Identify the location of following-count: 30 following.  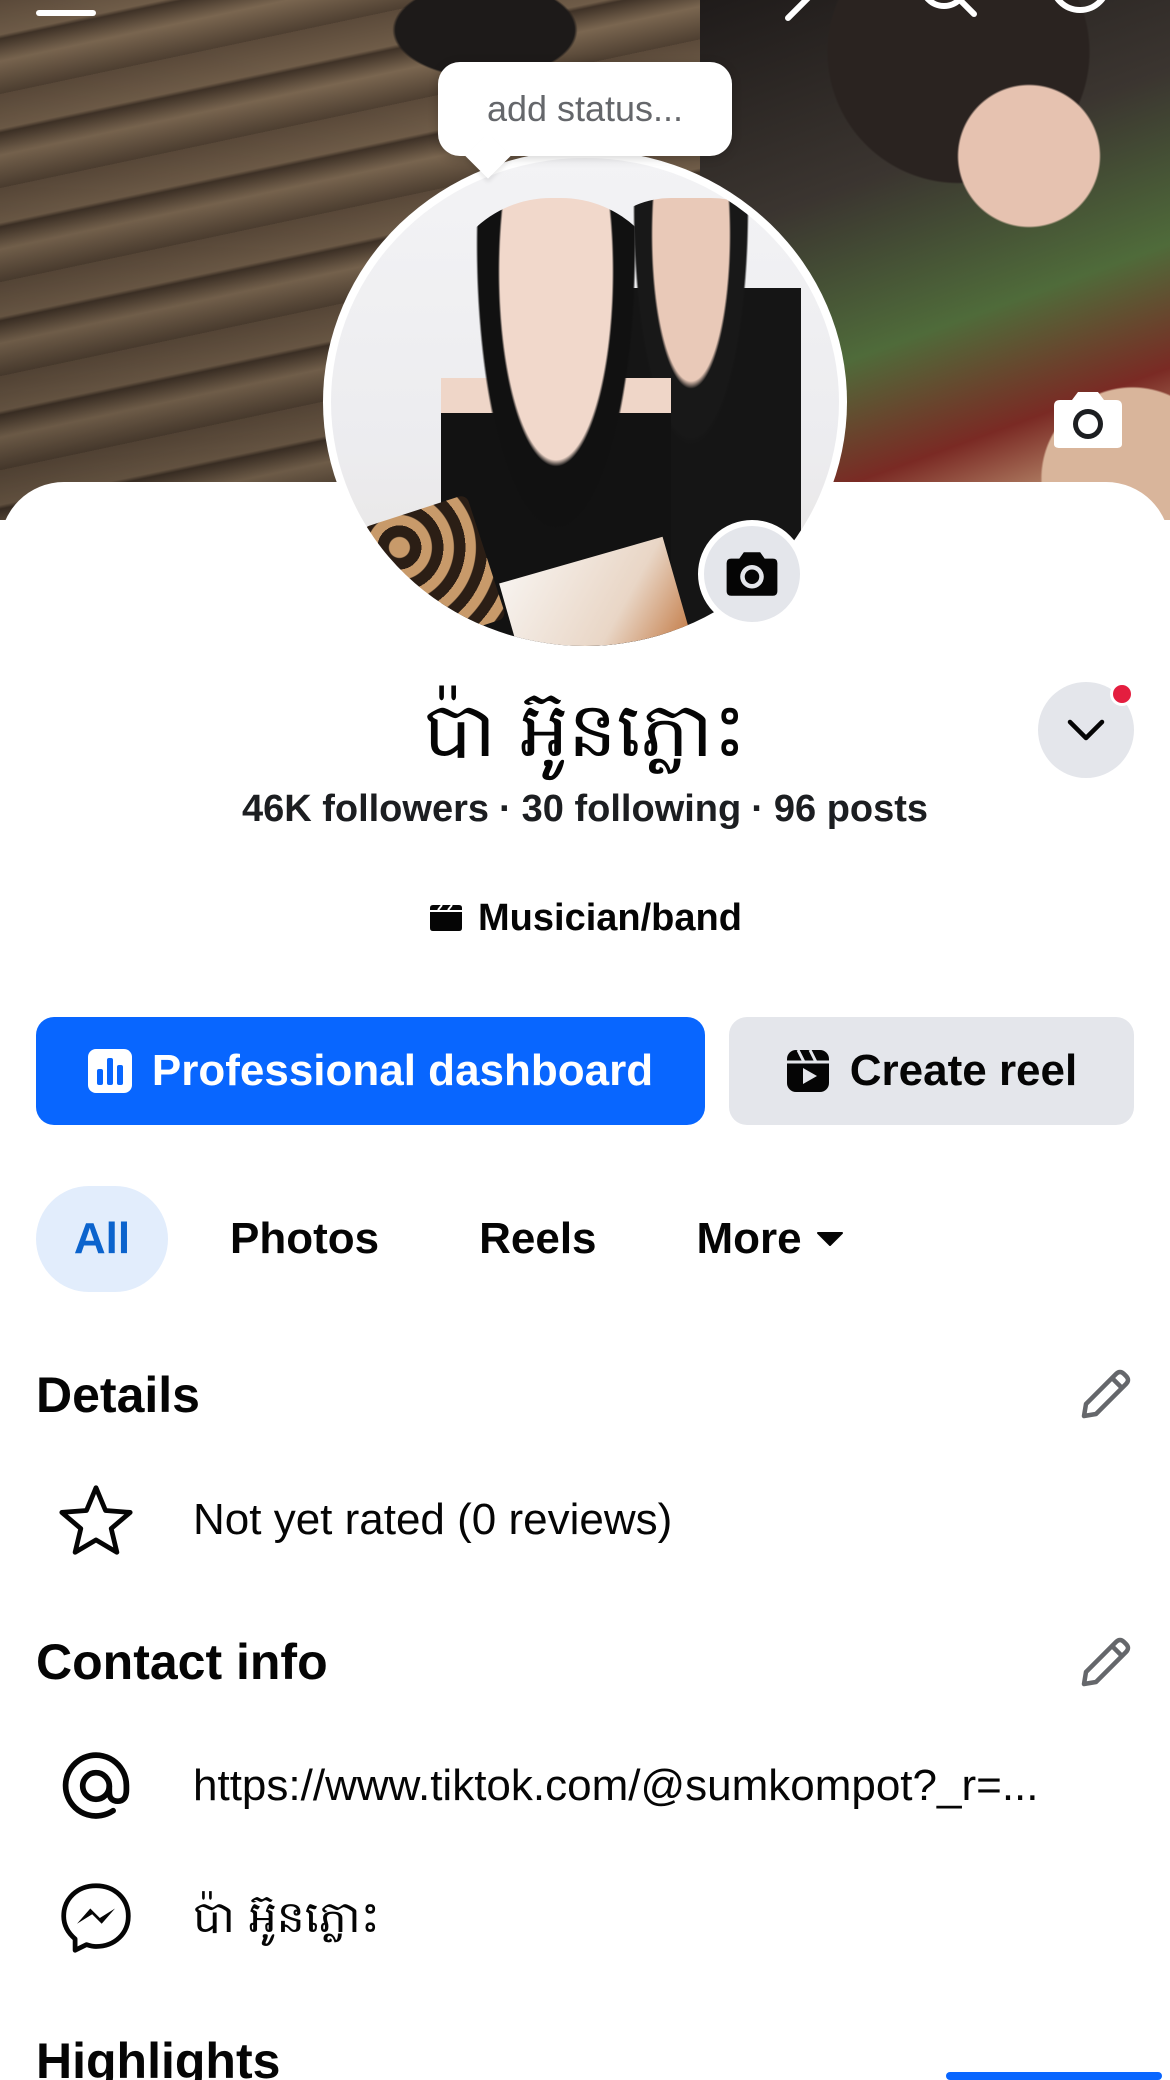
(632, 809).